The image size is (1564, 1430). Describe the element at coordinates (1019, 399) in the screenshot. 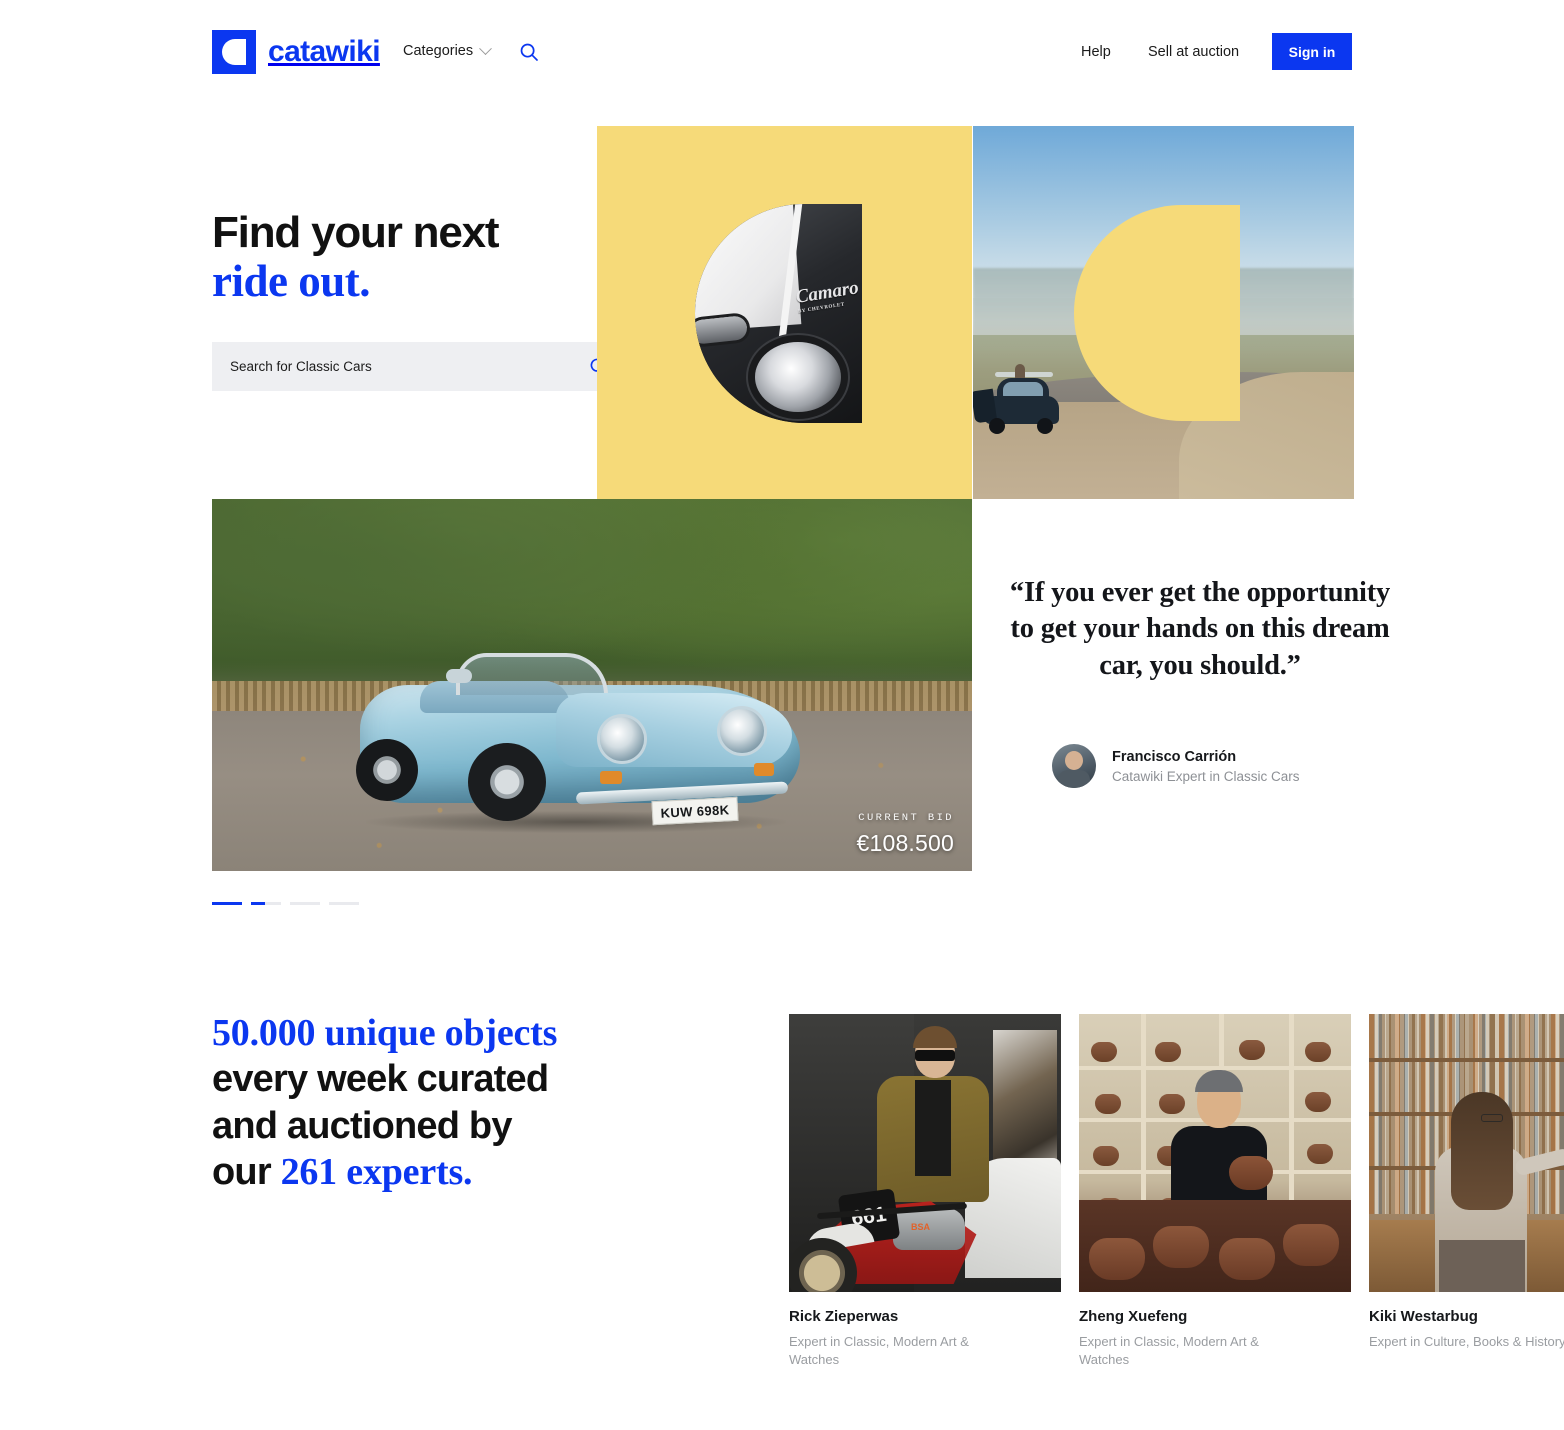

I see `beetle-car` at that location.